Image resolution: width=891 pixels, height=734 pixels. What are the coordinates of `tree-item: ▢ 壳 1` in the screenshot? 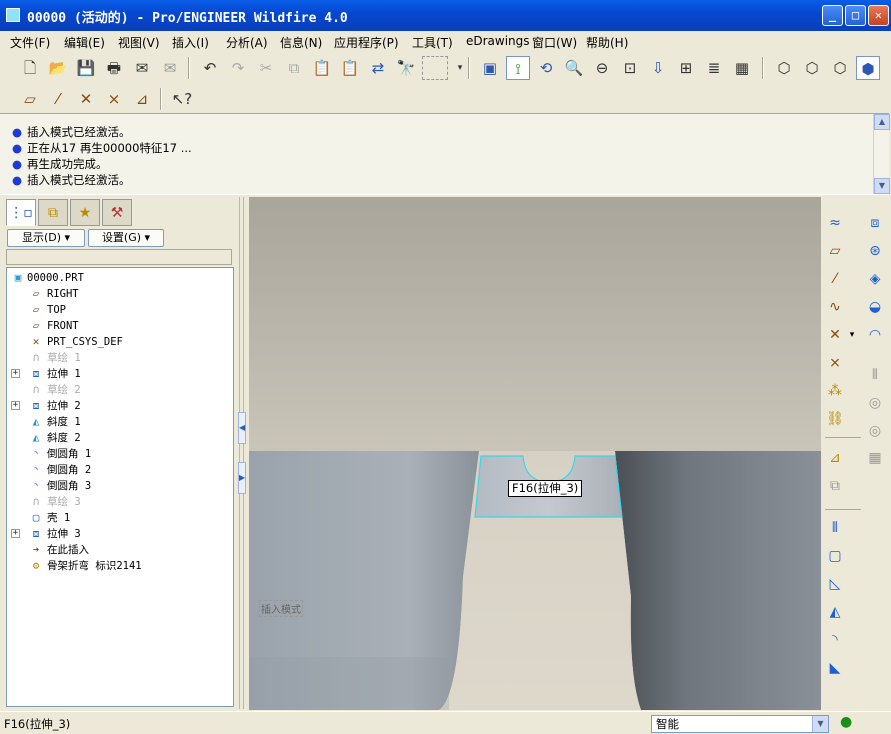 It's located at (120, 518).